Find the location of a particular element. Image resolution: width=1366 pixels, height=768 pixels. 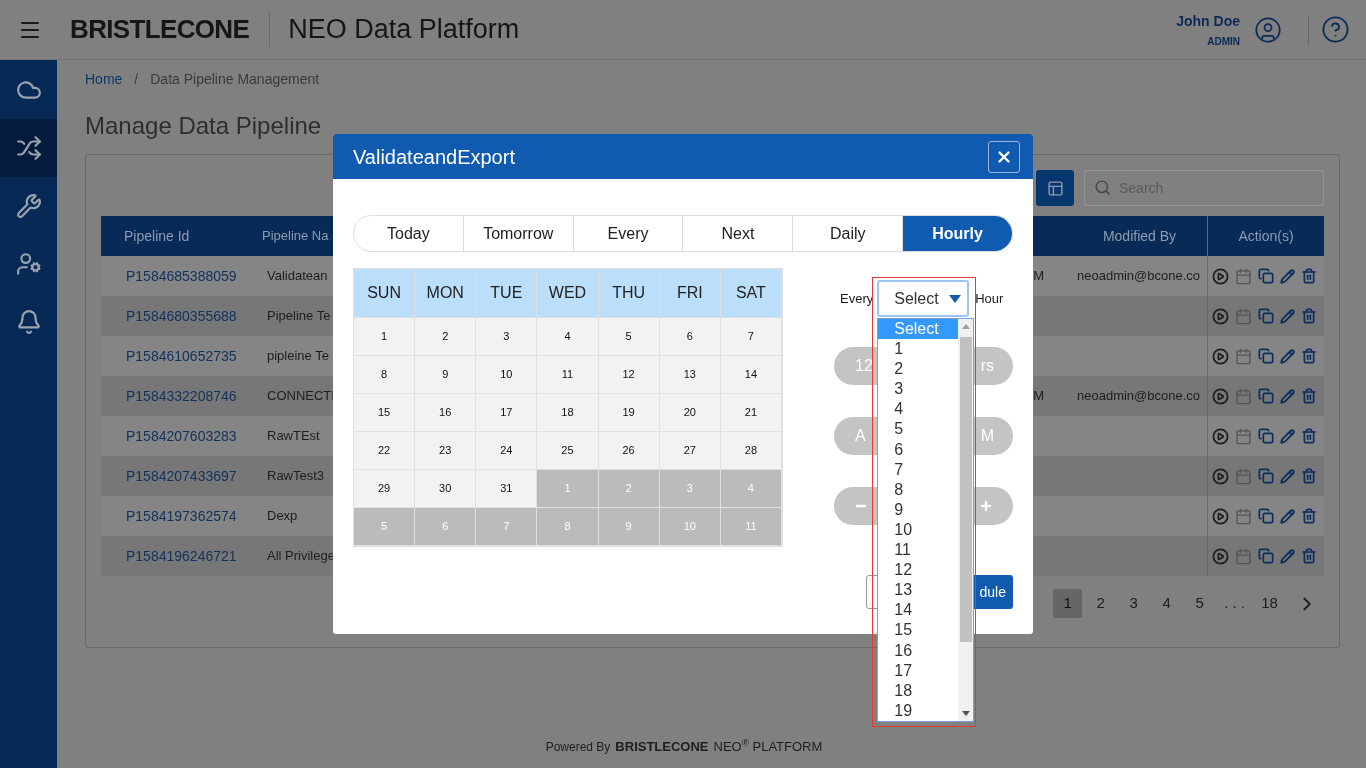

dropdown-option: 6 is located at coordinates (918, 449).